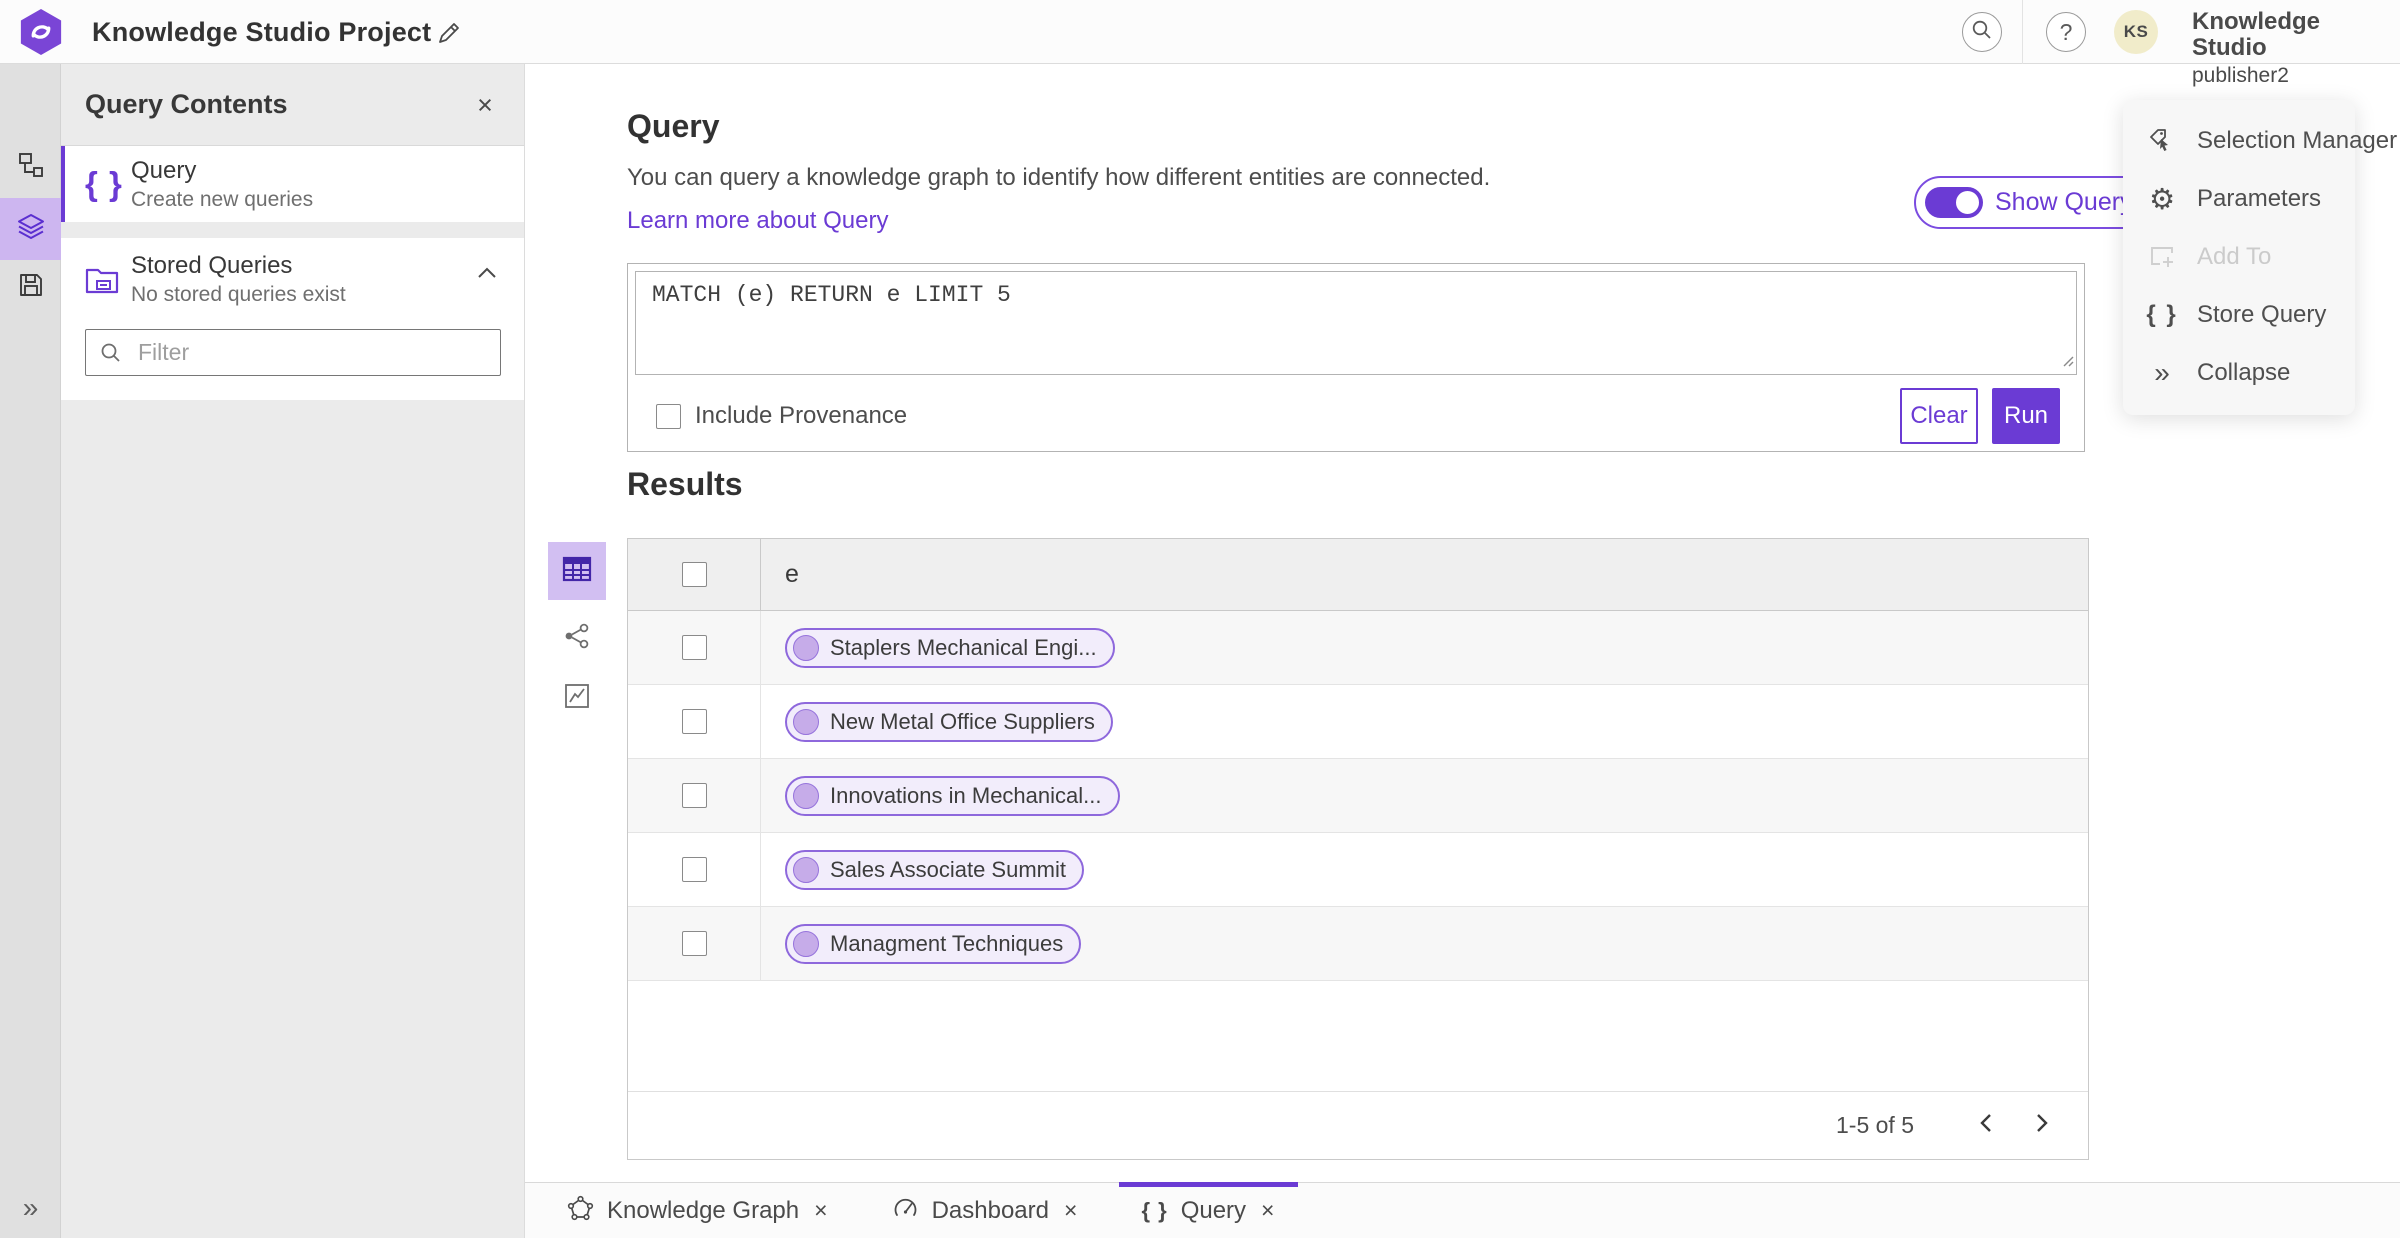  I want to click on entity-pill: New Metal Office Suppliers, so click(949, 721).